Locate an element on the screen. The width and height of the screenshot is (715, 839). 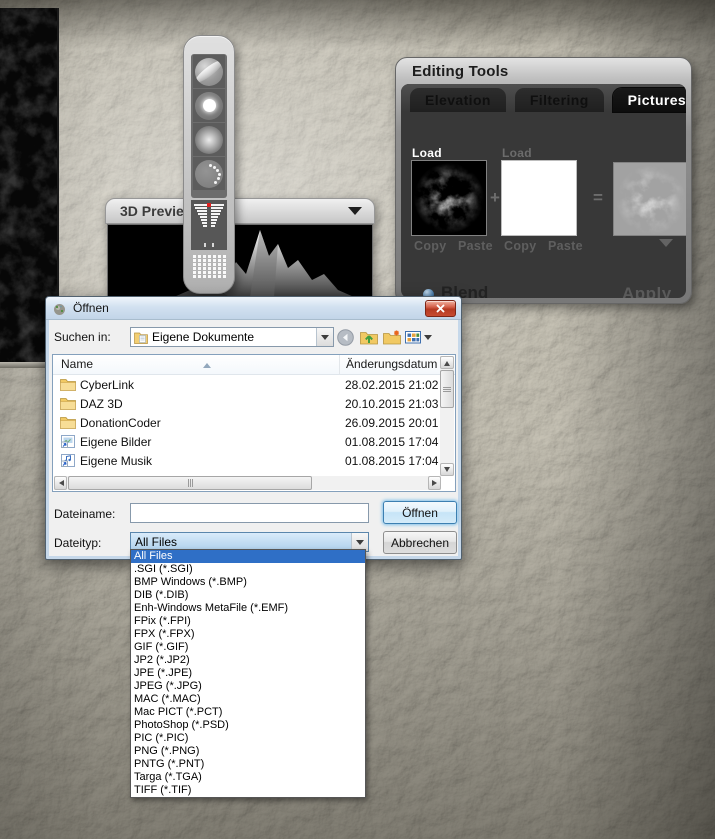
tab-elevation: Elevation is located at coordinates (458, 100).